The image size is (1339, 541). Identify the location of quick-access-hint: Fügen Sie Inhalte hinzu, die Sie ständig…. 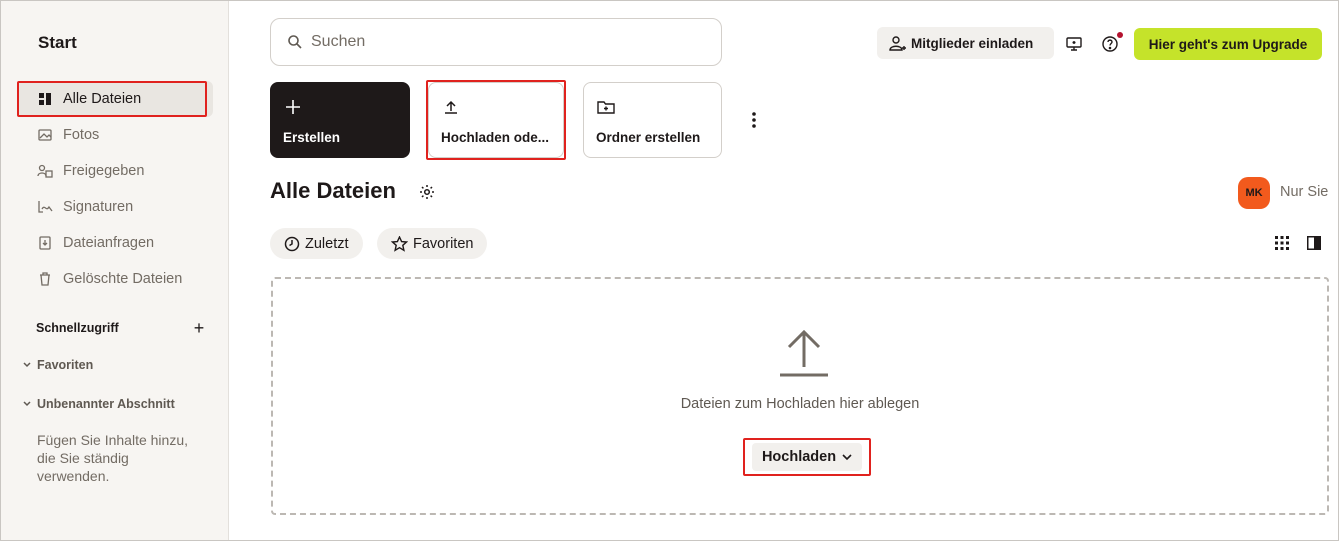
(112, 458).